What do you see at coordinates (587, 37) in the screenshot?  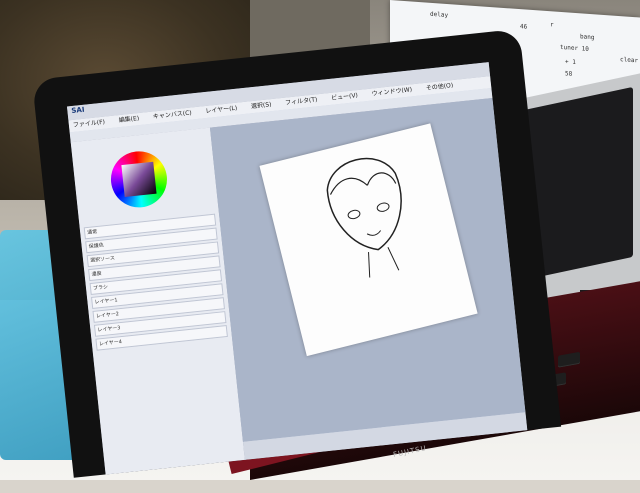 I see `proj-item: bang` at bounding box center [587, 37].